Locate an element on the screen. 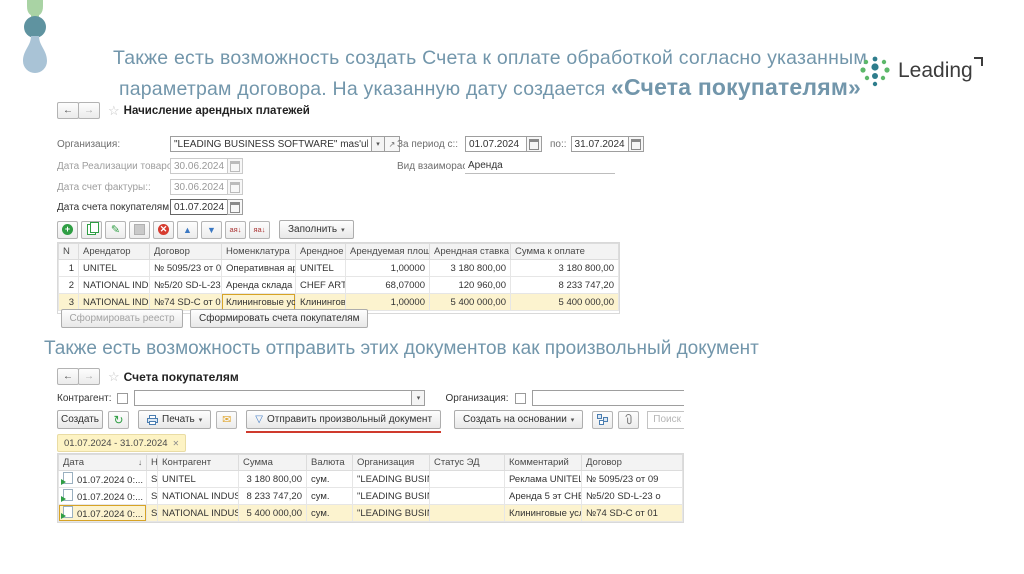  related-documents-icon is located at coordinates (603, 419).